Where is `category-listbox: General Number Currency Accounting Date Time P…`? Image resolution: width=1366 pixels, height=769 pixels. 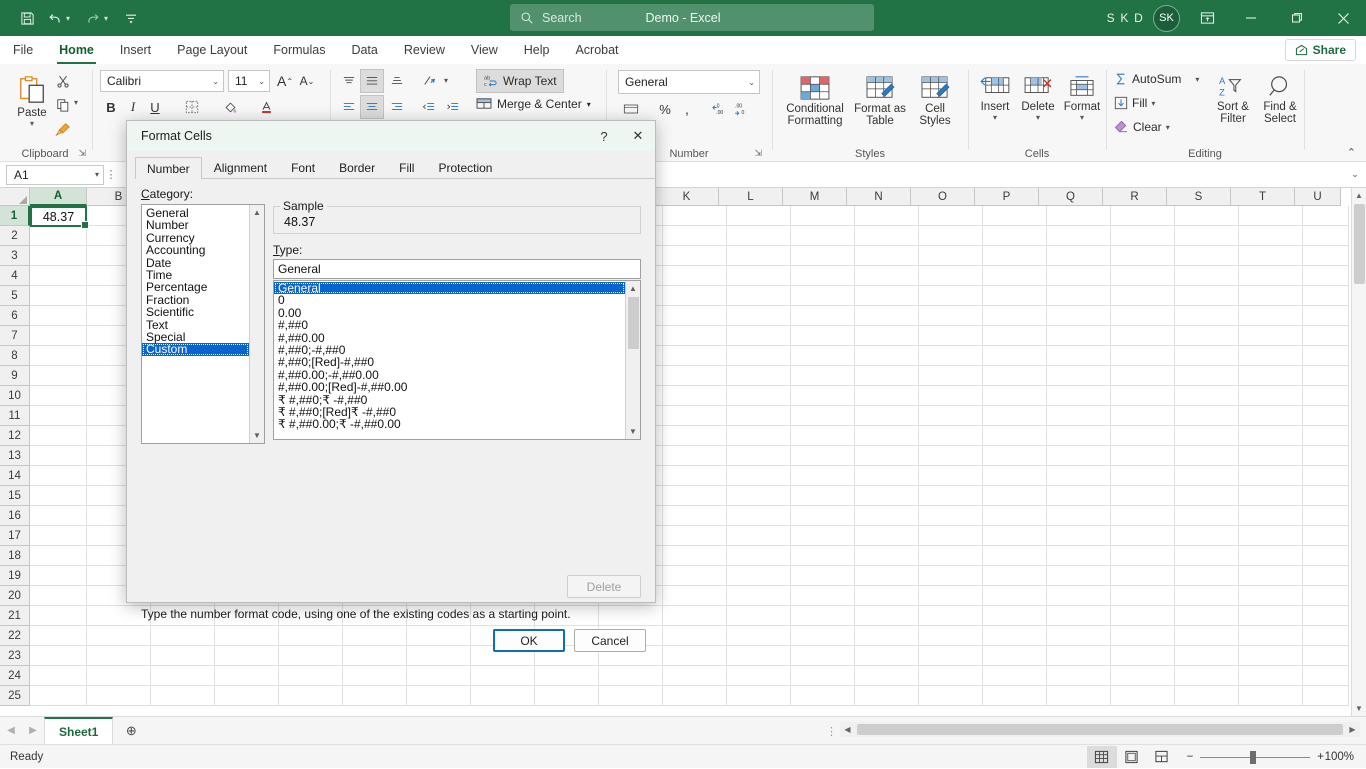
category-listbox: General Number Currency Accounting Date Time P… is located at coordinates (203, 324).